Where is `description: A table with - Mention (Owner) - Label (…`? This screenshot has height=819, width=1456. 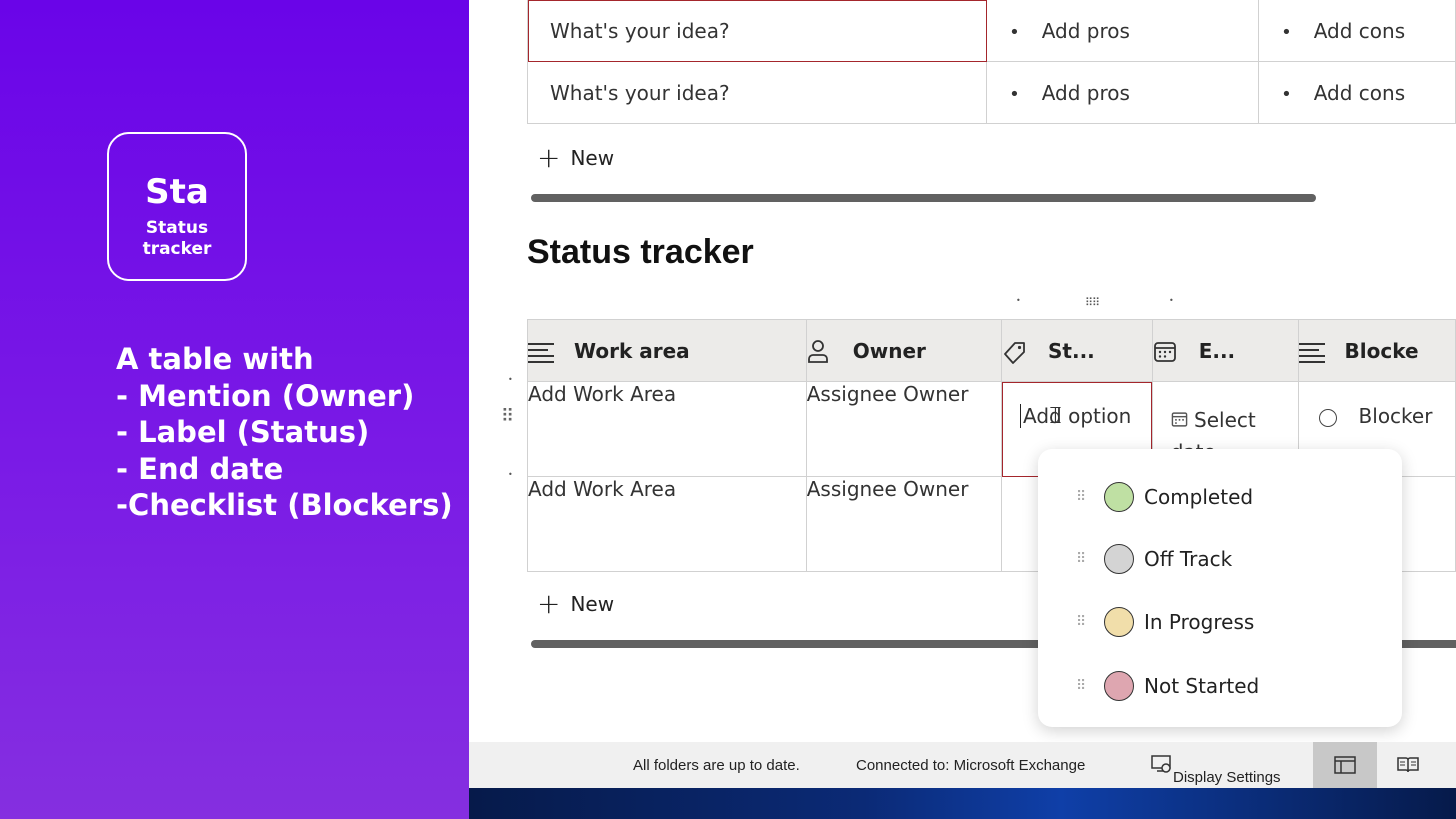 description: A table with - Mention (Owner) - Label (… is located at coordinates (284, 432).